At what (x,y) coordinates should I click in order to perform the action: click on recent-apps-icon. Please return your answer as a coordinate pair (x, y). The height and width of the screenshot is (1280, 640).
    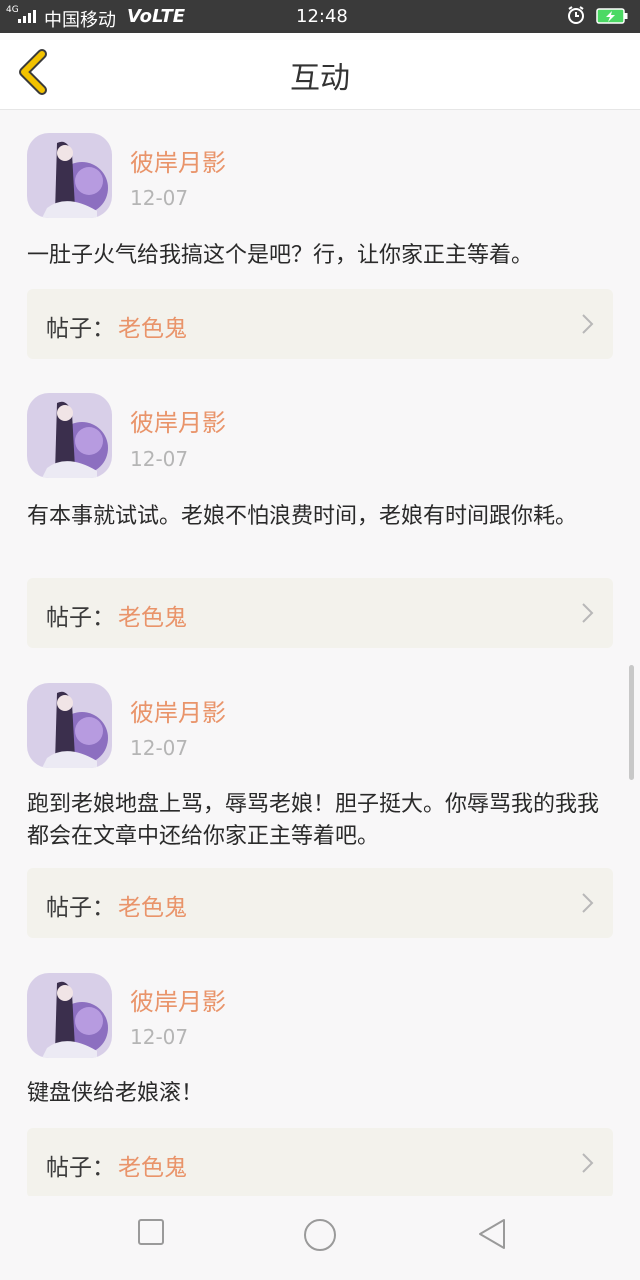
    Looking at the image, I should click on (151, 1233).